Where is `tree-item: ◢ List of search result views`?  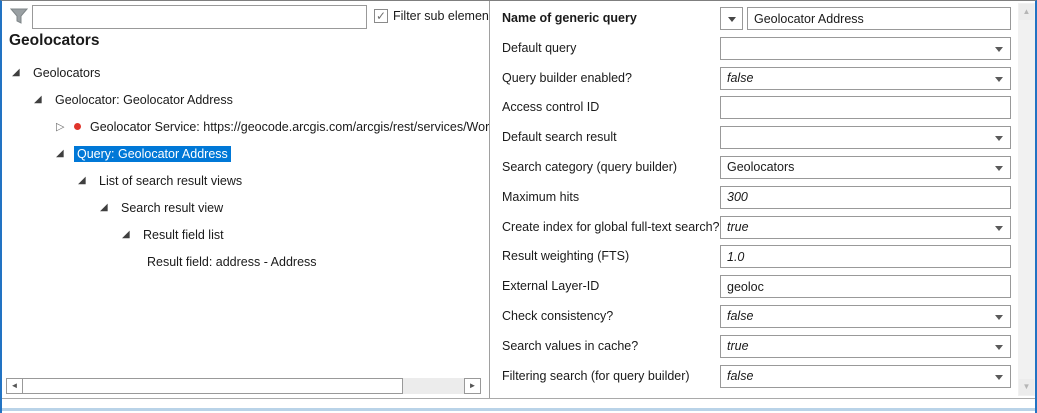
tree-item: ◢ List of search result views is located at coordinates (245, 180).